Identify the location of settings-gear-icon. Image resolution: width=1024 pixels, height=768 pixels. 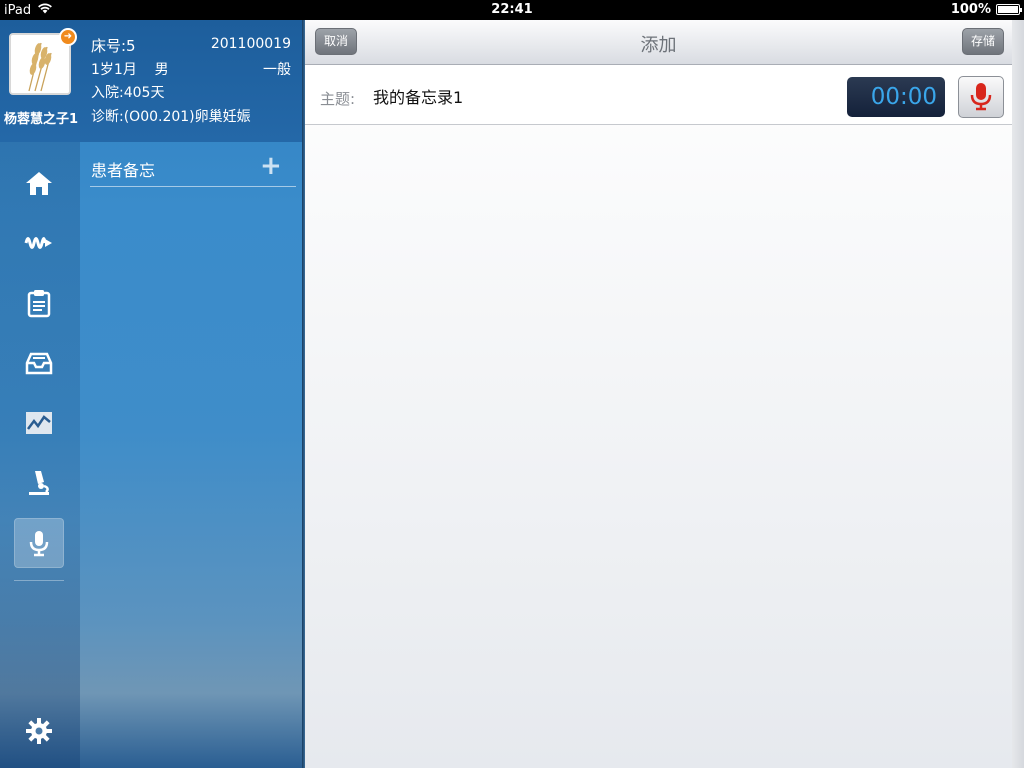
(39, 731).